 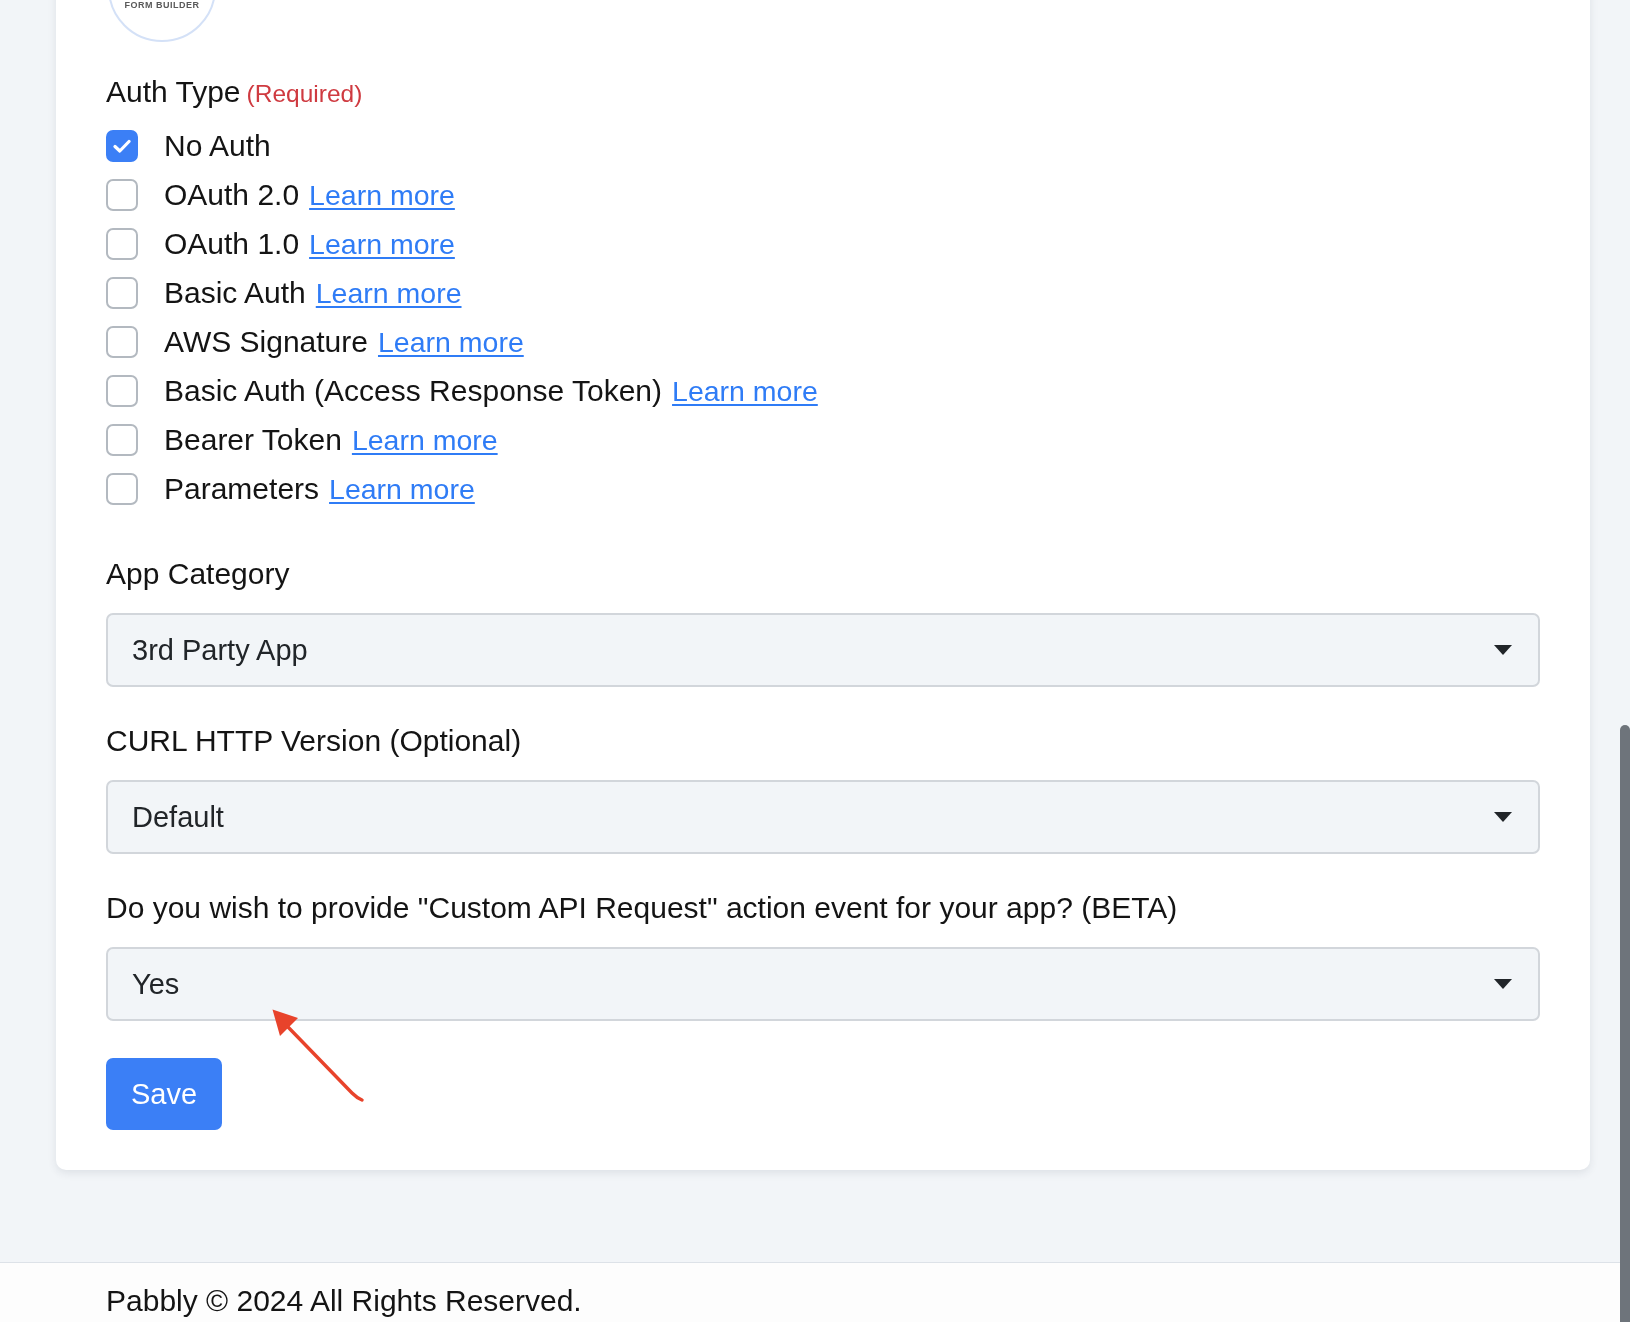 What do you see at coordinates (413, 390) in the screenshot?
I see `option-label: Basic Auth (Access Response Token)` at bounding box center [413, 390].